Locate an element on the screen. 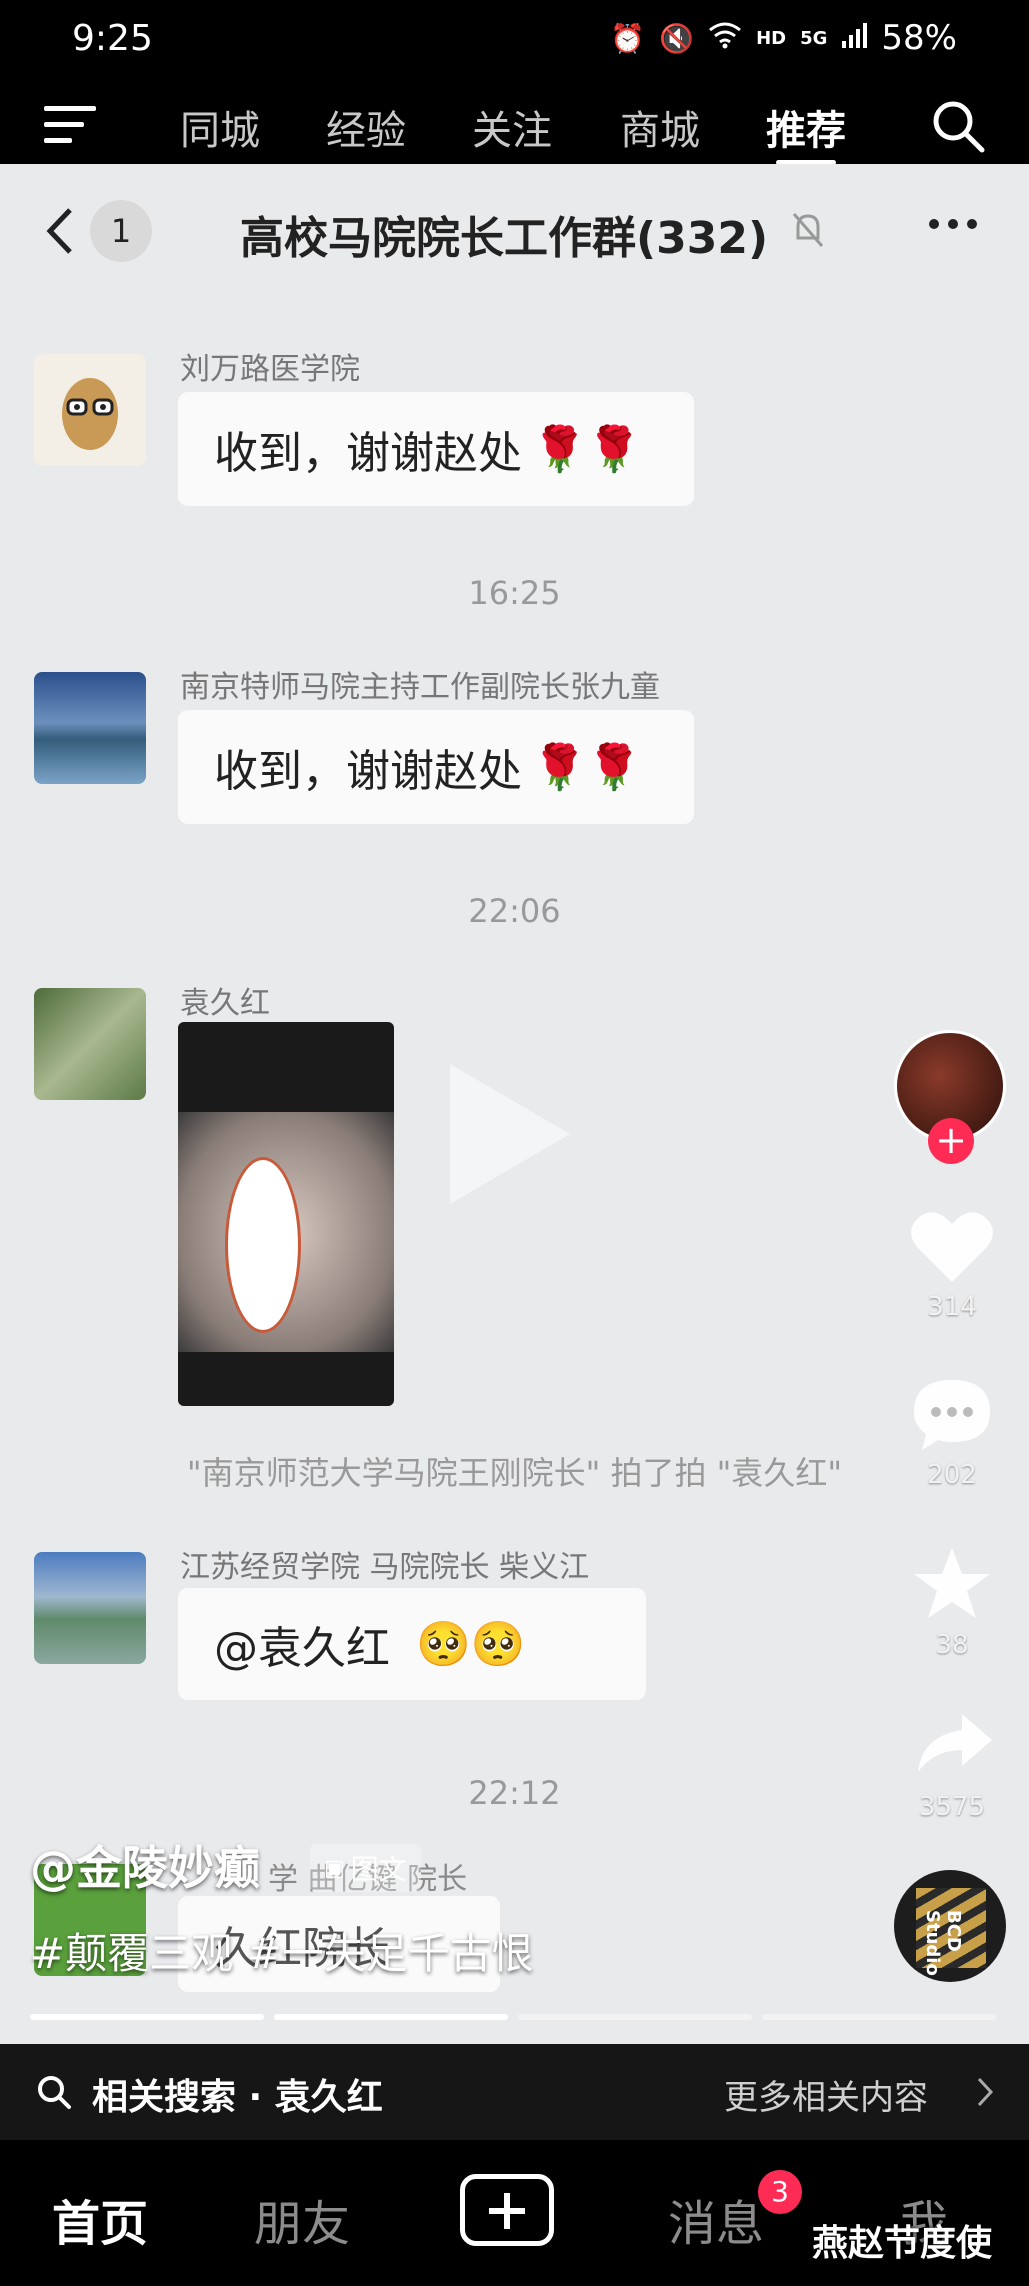 The width and height of the screenshot is (1029, 2286). face-emoji: 🥺🥺 is located at coordinates (471, 1644).